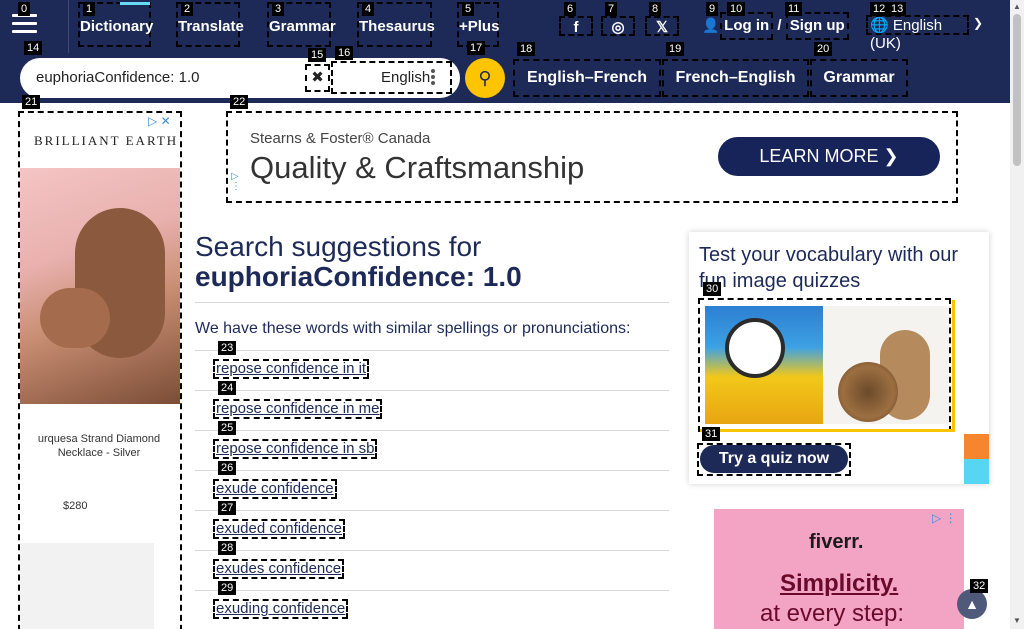 Image resolution: width=1024 pixels, height=629 pixels. What do you see at coordinates (227, 348) in the screenshot?
I see `badge: 23` at bounding box center [227, 348].